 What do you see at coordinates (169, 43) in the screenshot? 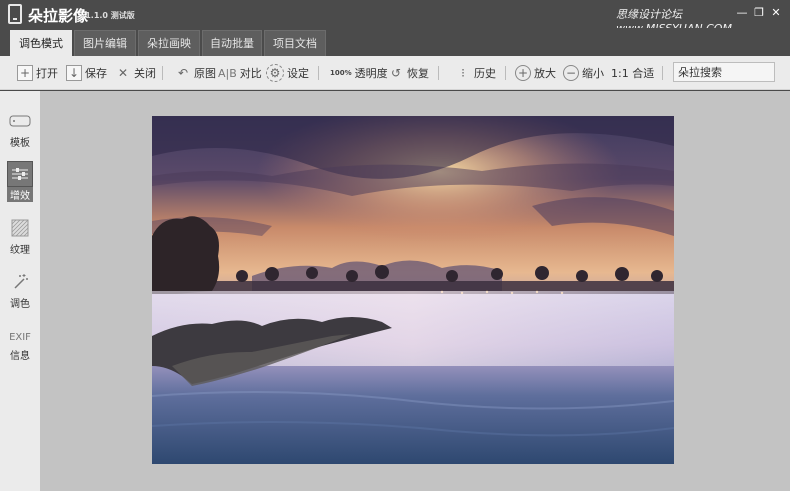
I see `tab-dora-slideshow: 朵拉画映` at bounding box center [169, 43].